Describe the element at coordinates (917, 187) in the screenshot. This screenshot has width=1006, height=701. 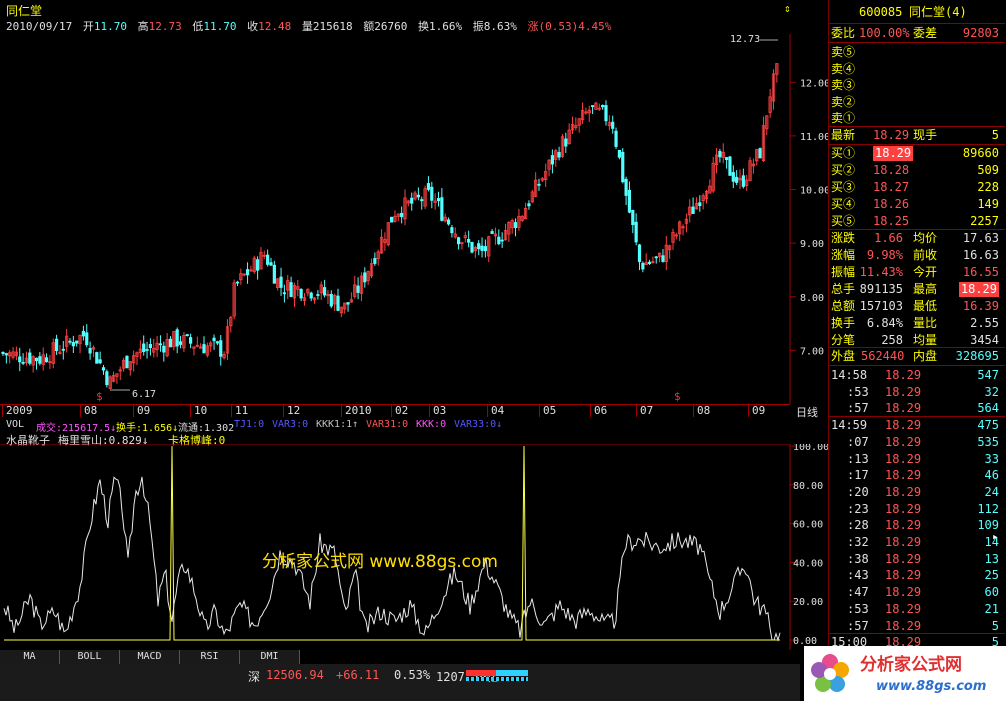
I see `buy-row: 买③ 18.27 228` at that location.